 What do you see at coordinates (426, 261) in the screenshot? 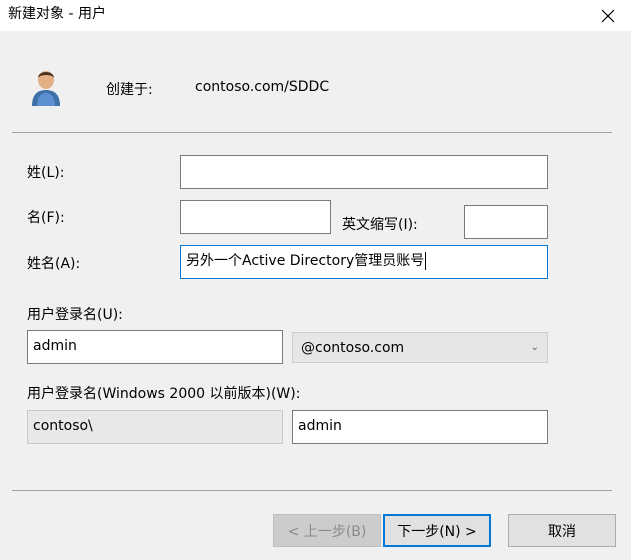
I see `text-cursor` at bounding box center [426, 261].